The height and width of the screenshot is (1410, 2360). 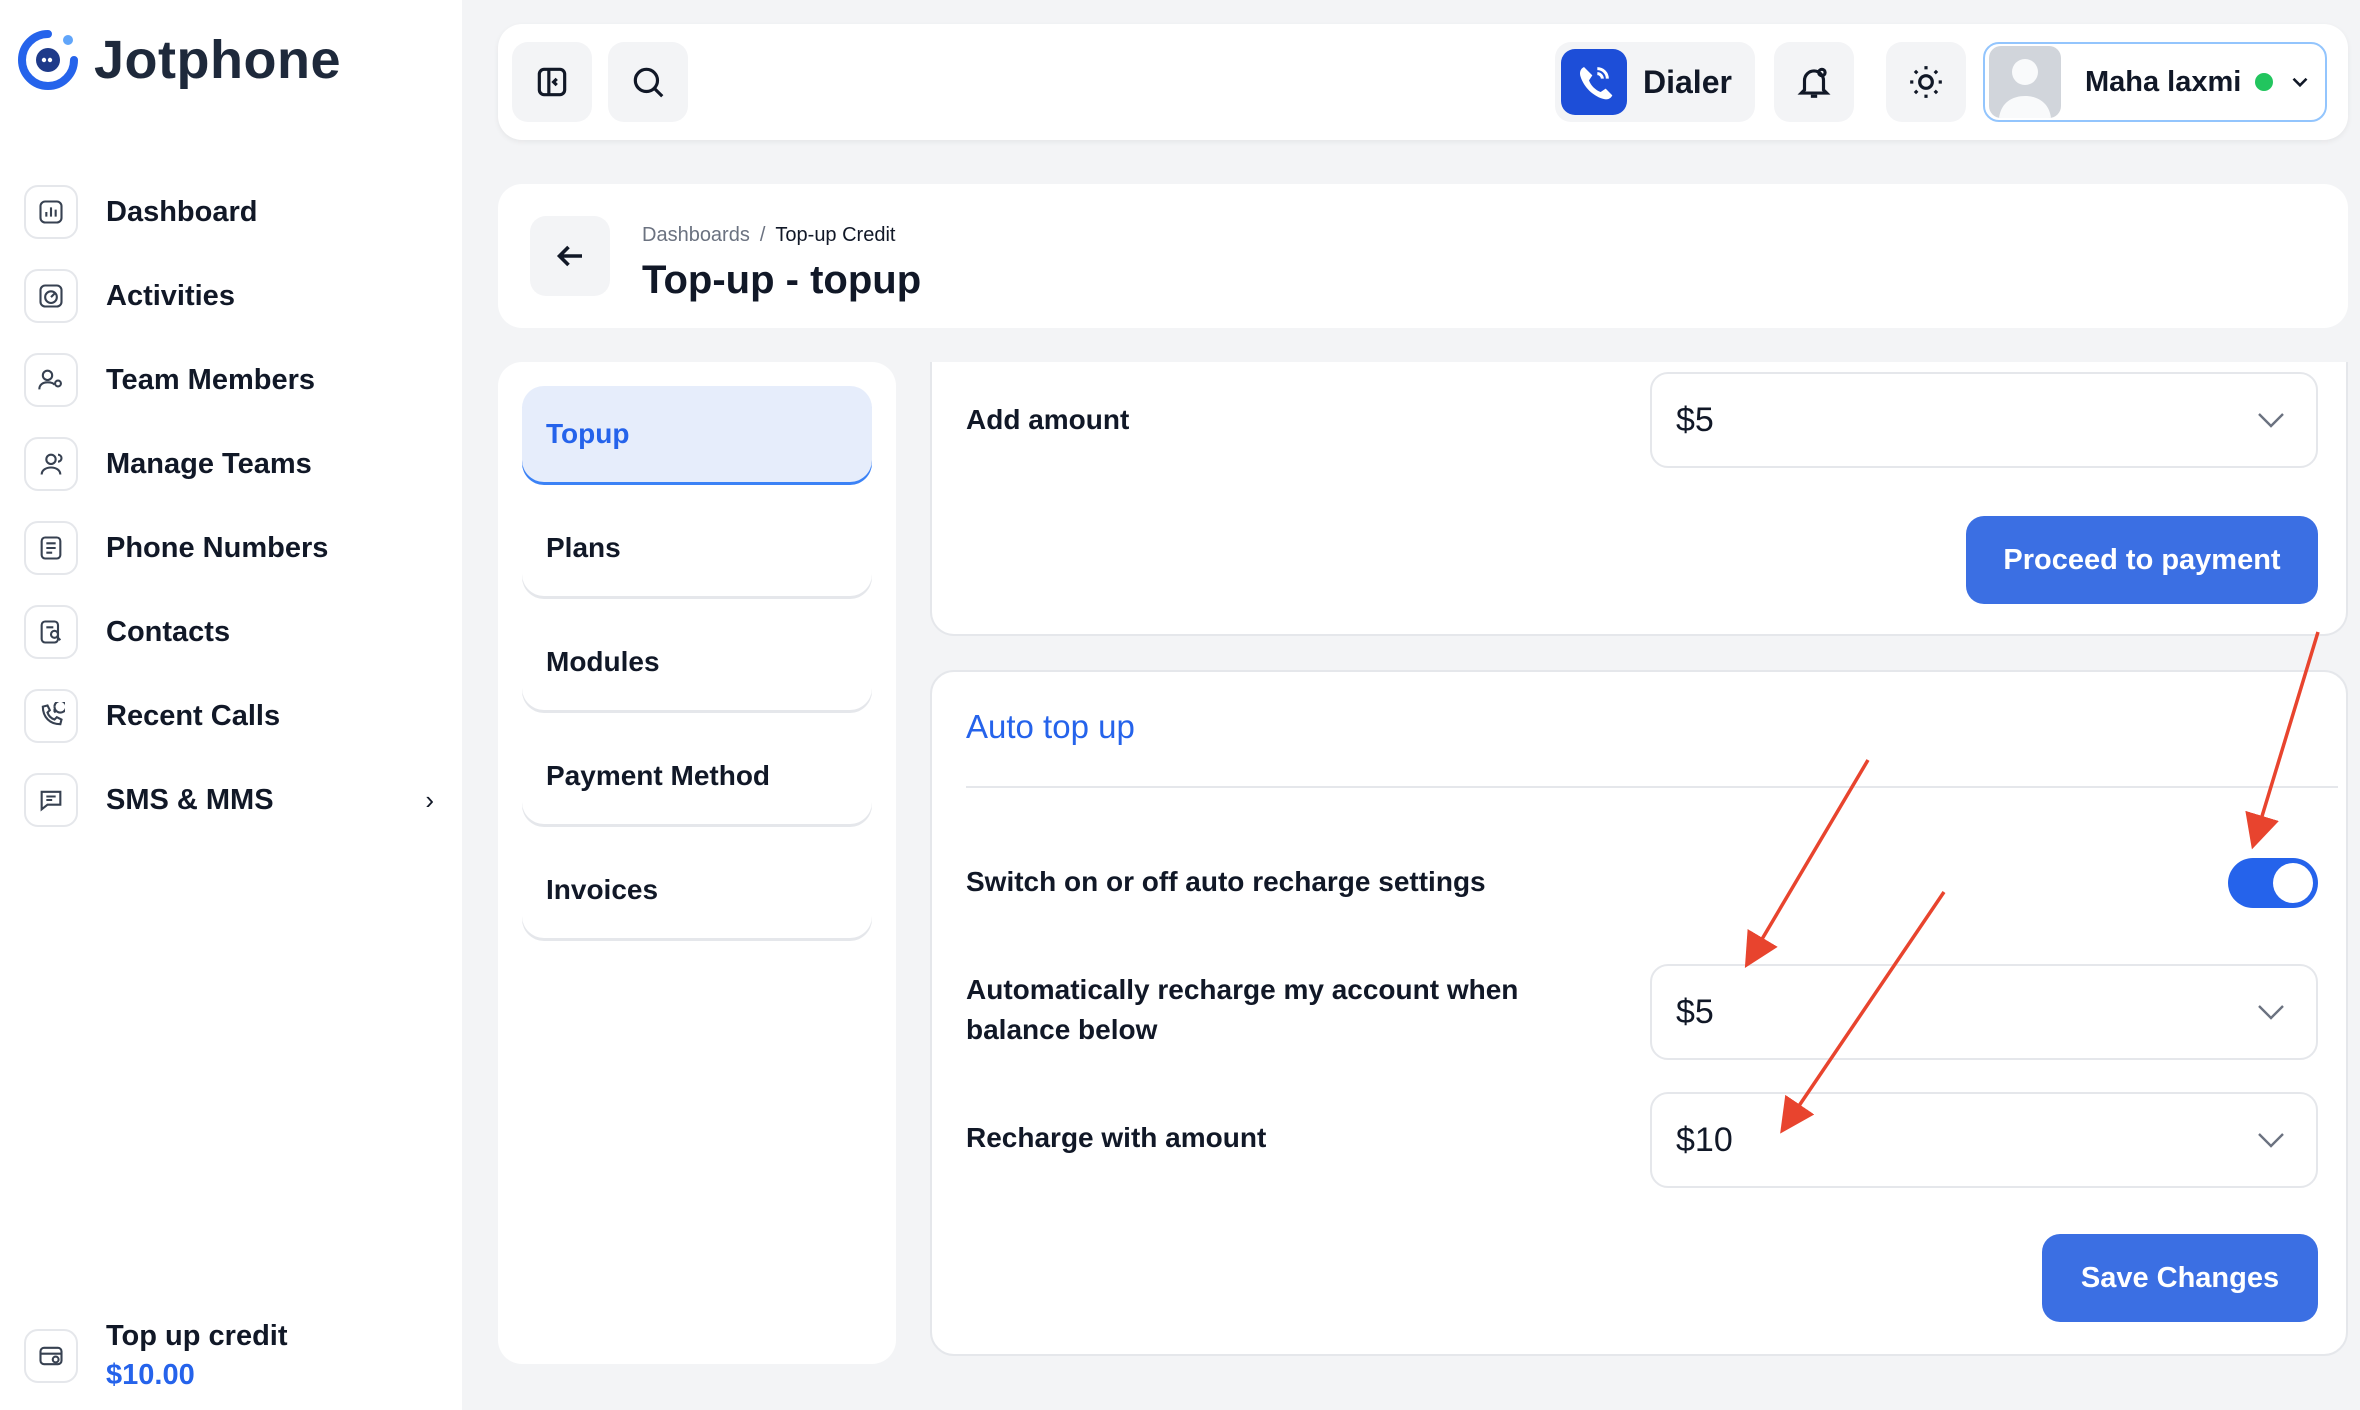 I want to click on user-menu: Maha laxmi, so click(x=2155, y=82).